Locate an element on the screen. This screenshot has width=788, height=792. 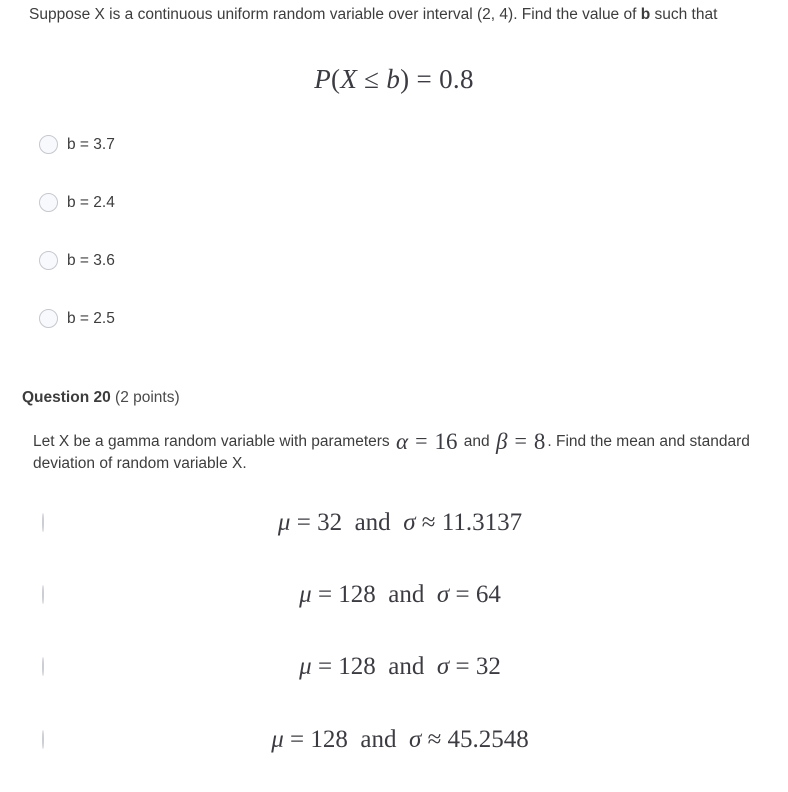
question19-prompt-line2-post: such that is located at coordinates (684, 14).